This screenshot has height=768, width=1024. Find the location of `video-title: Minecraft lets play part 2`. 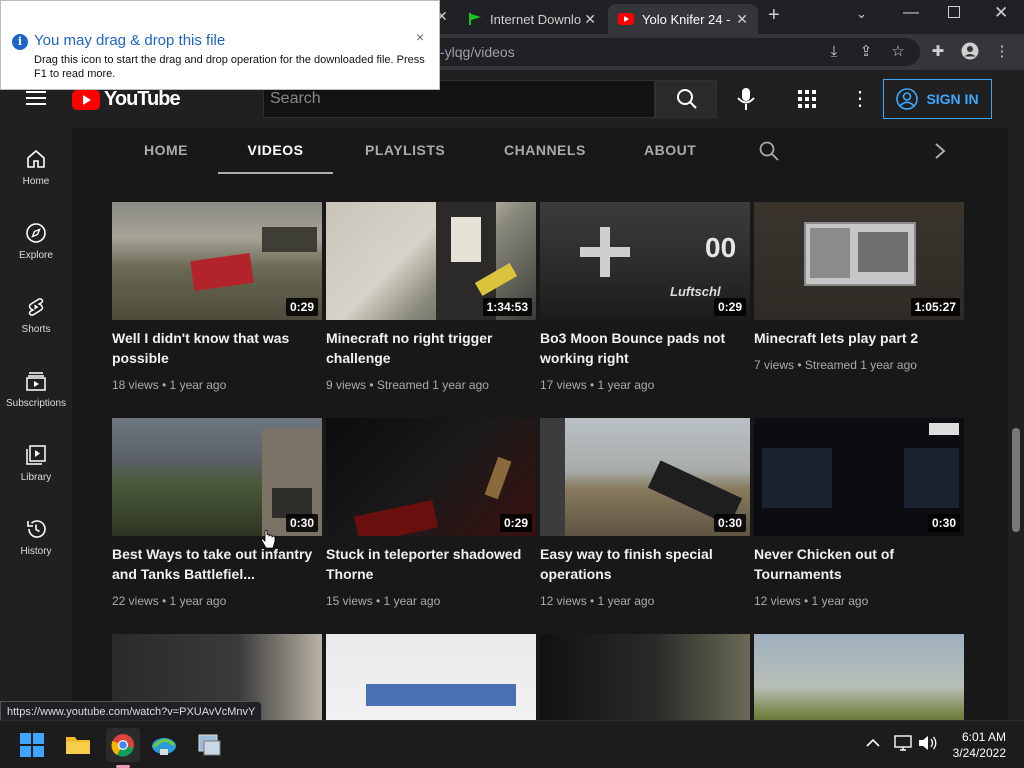

video-title: Minecraft lets play part 2 is located at coordinates (859, 338).